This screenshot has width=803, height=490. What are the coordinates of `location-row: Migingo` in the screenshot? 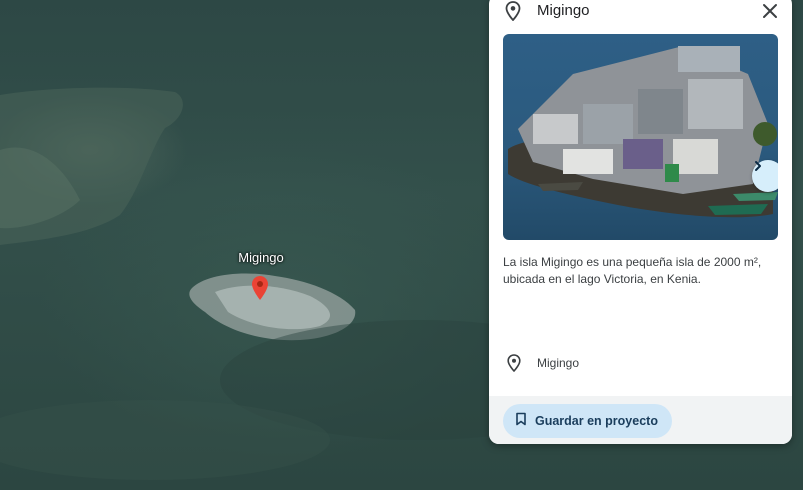 It's located at (640, 363).